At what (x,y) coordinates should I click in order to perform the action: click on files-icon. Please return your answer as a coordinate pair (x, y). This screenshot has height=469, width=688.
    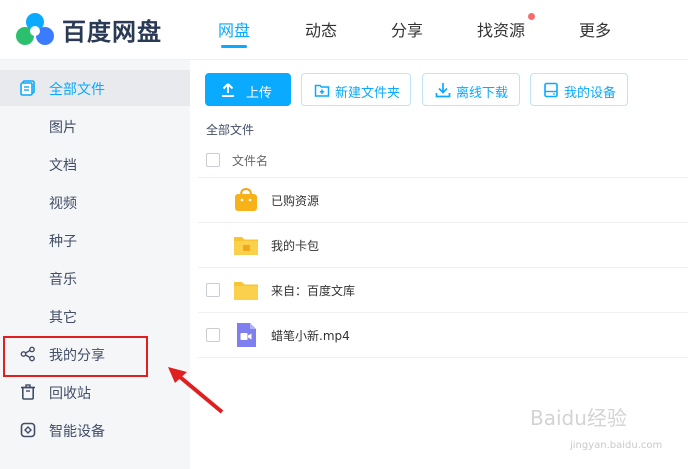
    Looking at the image, I should click on (27, 88).